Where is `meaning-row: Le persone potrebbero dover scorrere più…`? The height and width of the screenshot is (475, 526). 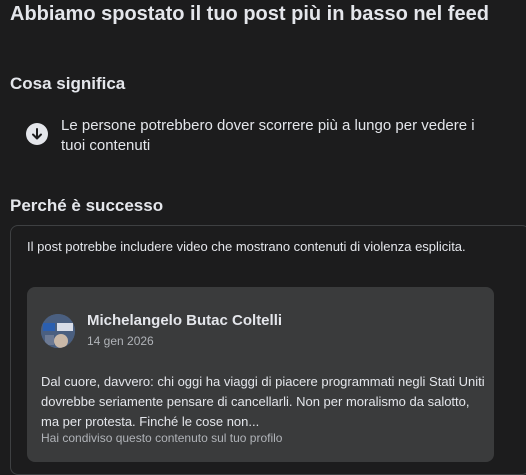 meaning-row: Le persone potrebbero dover scorrere più… is located at coordinates (266, 136).